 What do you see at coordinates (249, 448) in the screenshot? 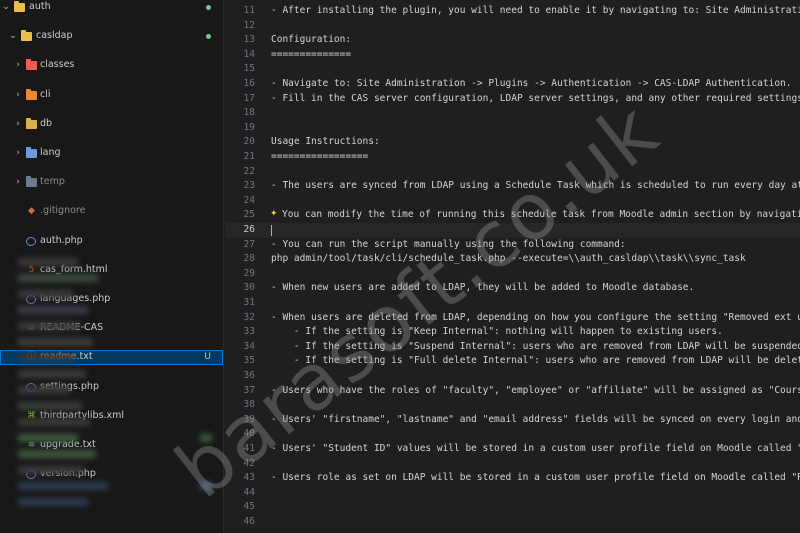
I see `line-number: 41` at bounding box center [249, 448].